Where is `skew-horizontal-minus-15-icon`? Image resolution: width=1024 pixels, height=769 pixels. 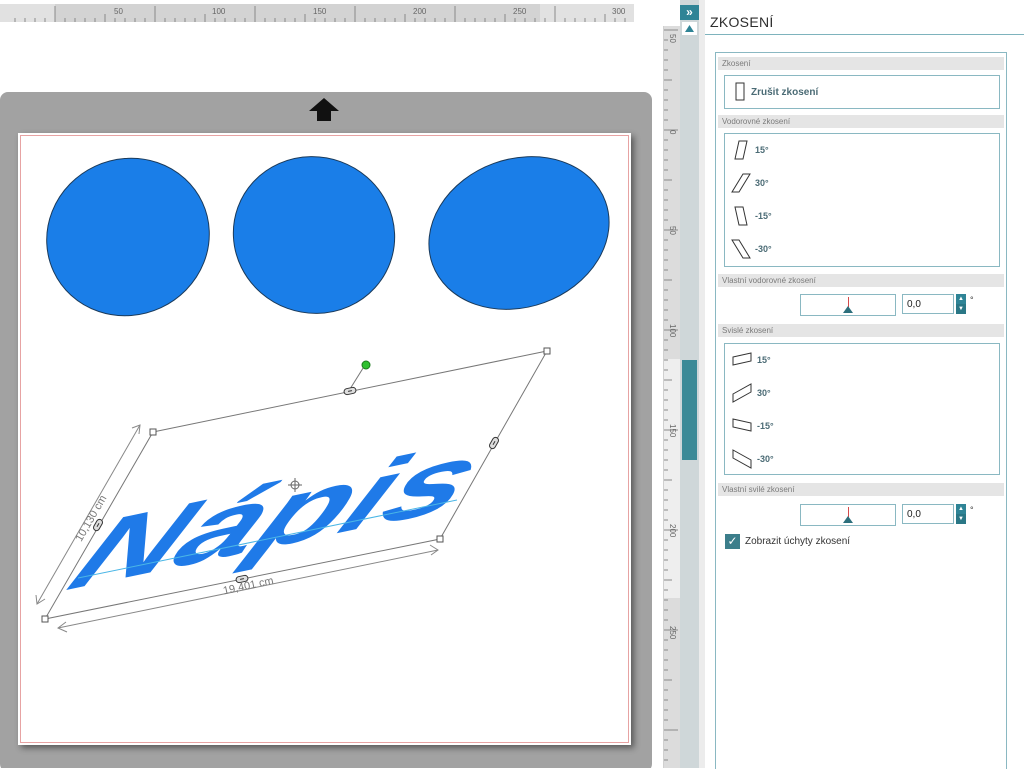 skew-horizontal-minus-15-icon is located at coordinates (741, 216).